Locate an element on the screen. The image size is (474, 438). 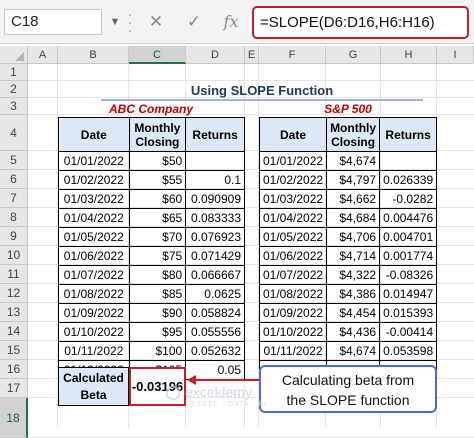
row-header-5: 5 is located at coordinates (14, 160).